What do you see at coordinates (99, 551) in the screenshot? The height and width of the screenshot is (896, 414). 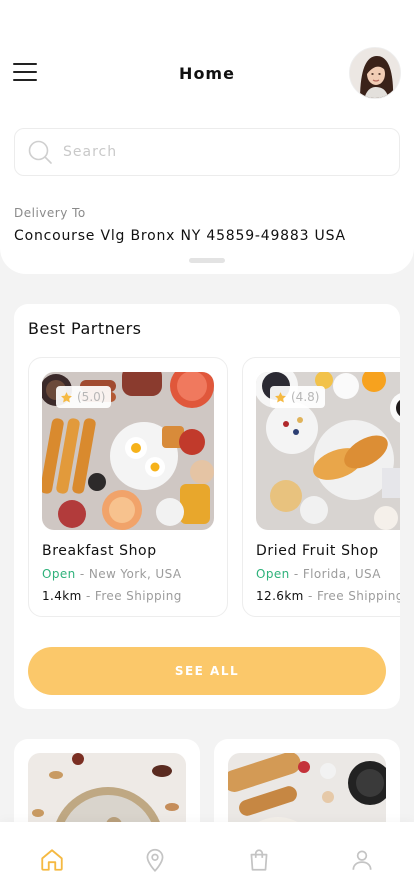 I see `shop-name: Breakfast Shop` at bounding box center [99, 551].